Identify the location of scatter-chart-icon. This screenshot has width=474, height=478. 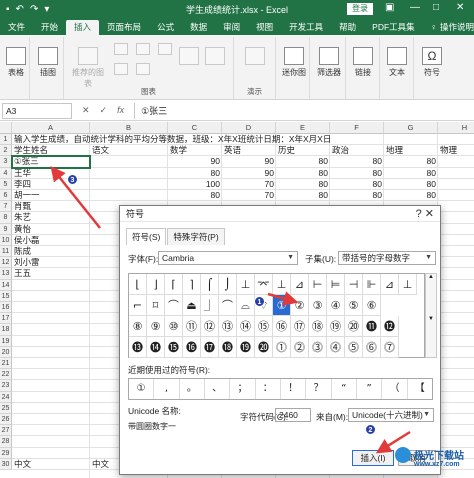
(143, 70).